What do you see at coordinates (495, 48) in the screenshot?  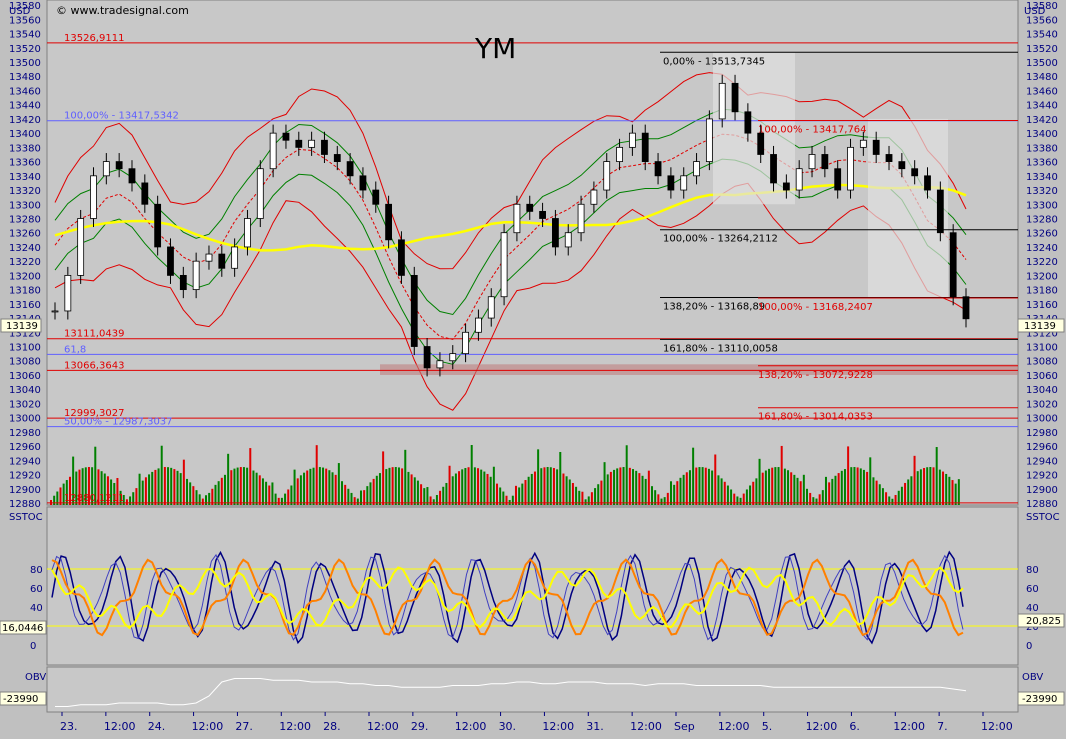 I see `symbol-title: YM` at bounding box center [495, 48].